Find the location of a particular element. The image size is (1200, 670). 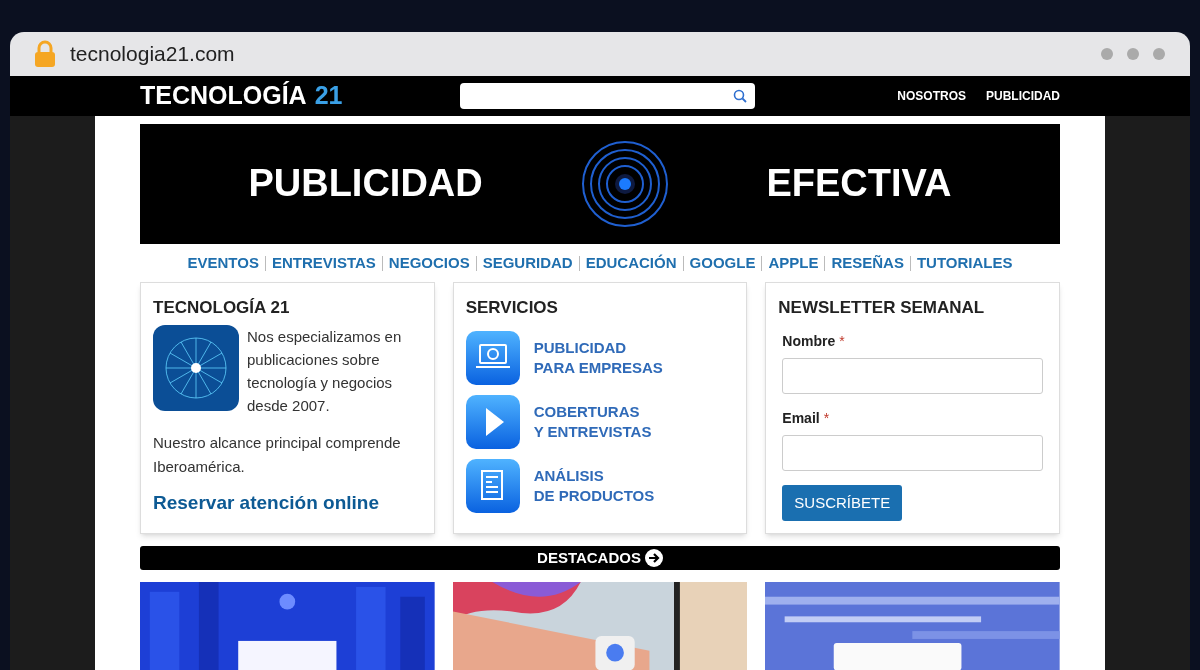

site-logo: TECNOLOGÍA is located at coordinates (223, 96).